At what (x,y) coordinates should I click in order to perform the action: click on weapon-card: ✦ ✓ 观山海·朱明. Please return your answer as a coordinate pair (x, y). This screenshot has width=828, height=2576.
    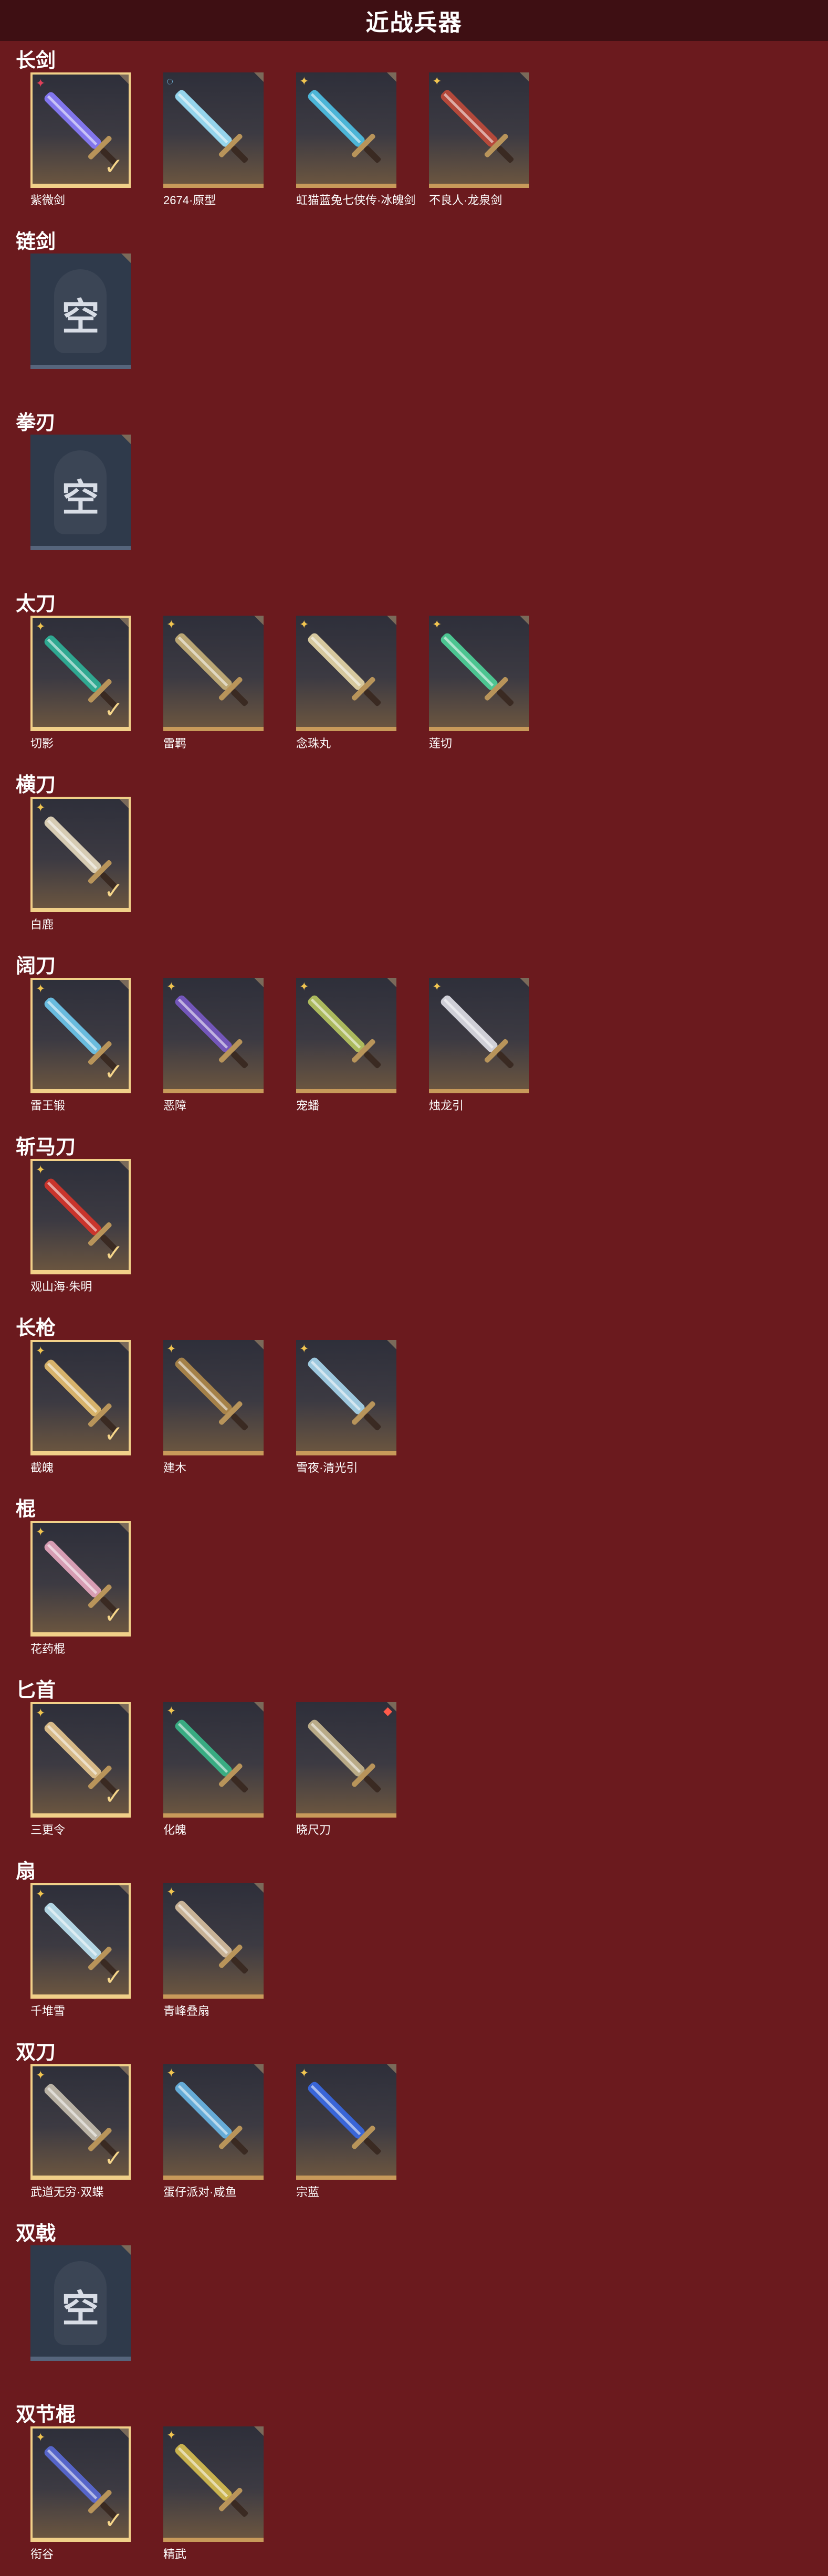
    Looking at the image, I should click on (80, 1226).